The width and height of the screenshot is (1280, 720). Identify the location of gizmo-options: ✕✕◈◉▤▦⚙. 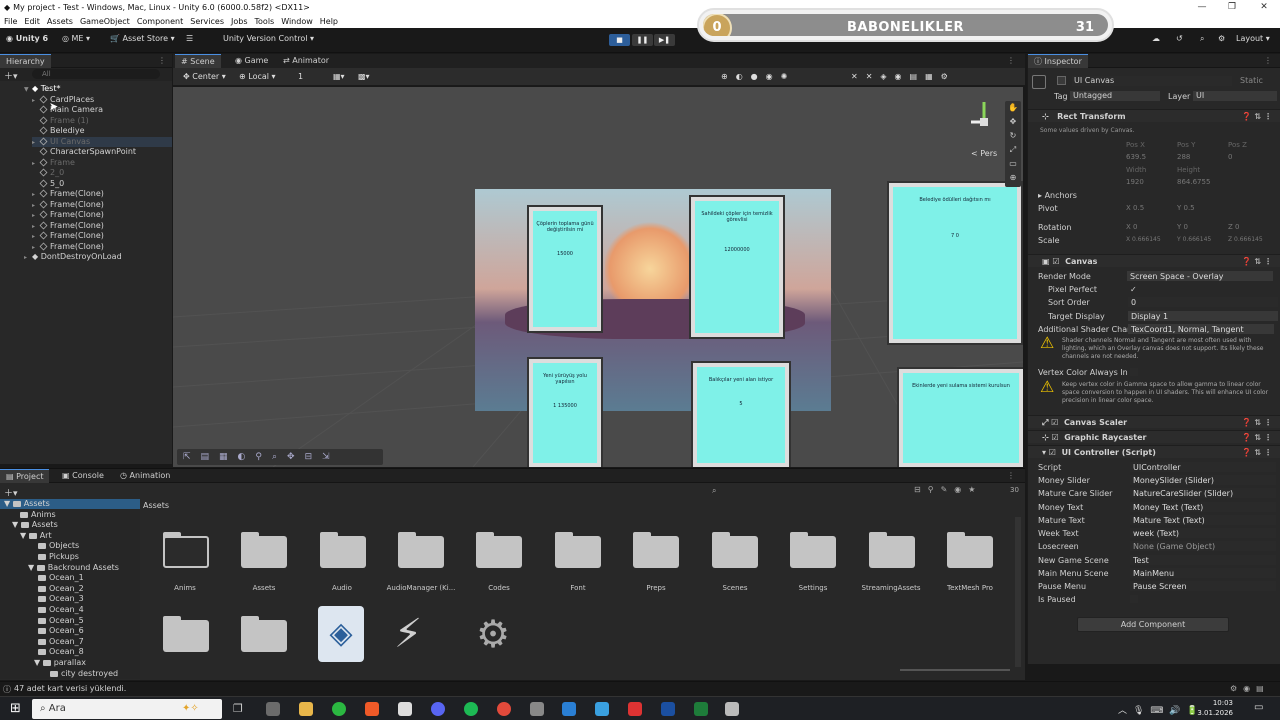
(903, 76).